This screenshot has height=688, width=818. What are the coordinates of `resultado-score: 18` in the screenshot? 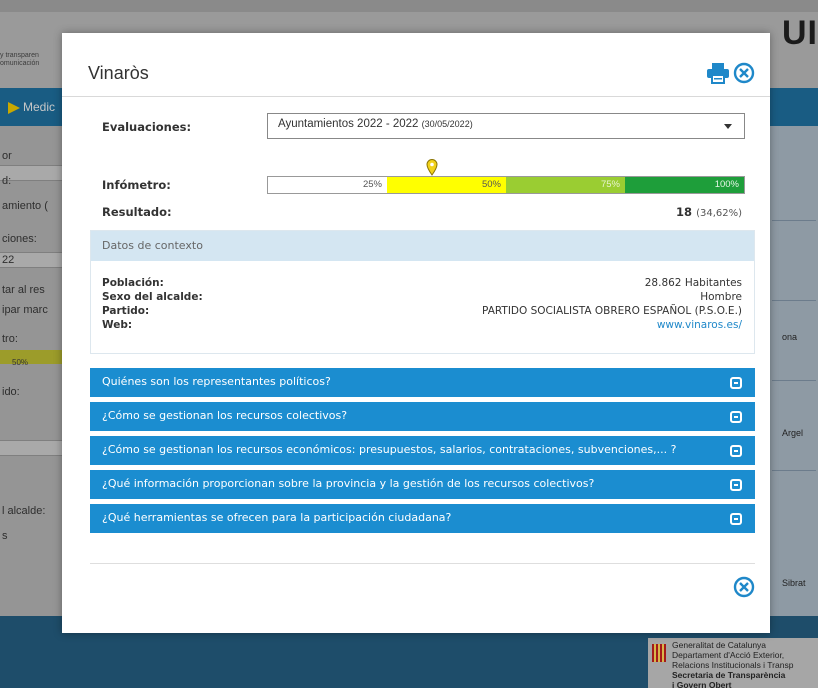 It's located at (684, 212).